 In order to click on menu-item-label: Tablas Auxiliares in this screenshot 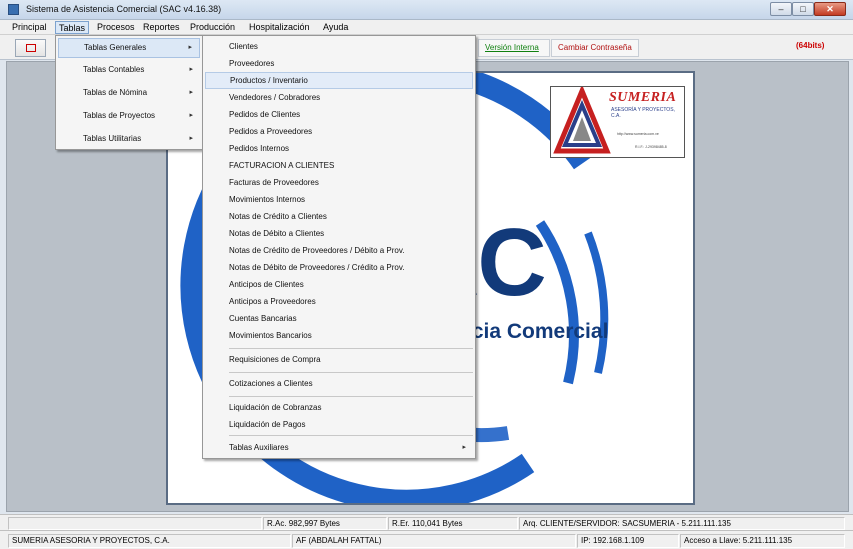, I will do `click(259, 447)`.